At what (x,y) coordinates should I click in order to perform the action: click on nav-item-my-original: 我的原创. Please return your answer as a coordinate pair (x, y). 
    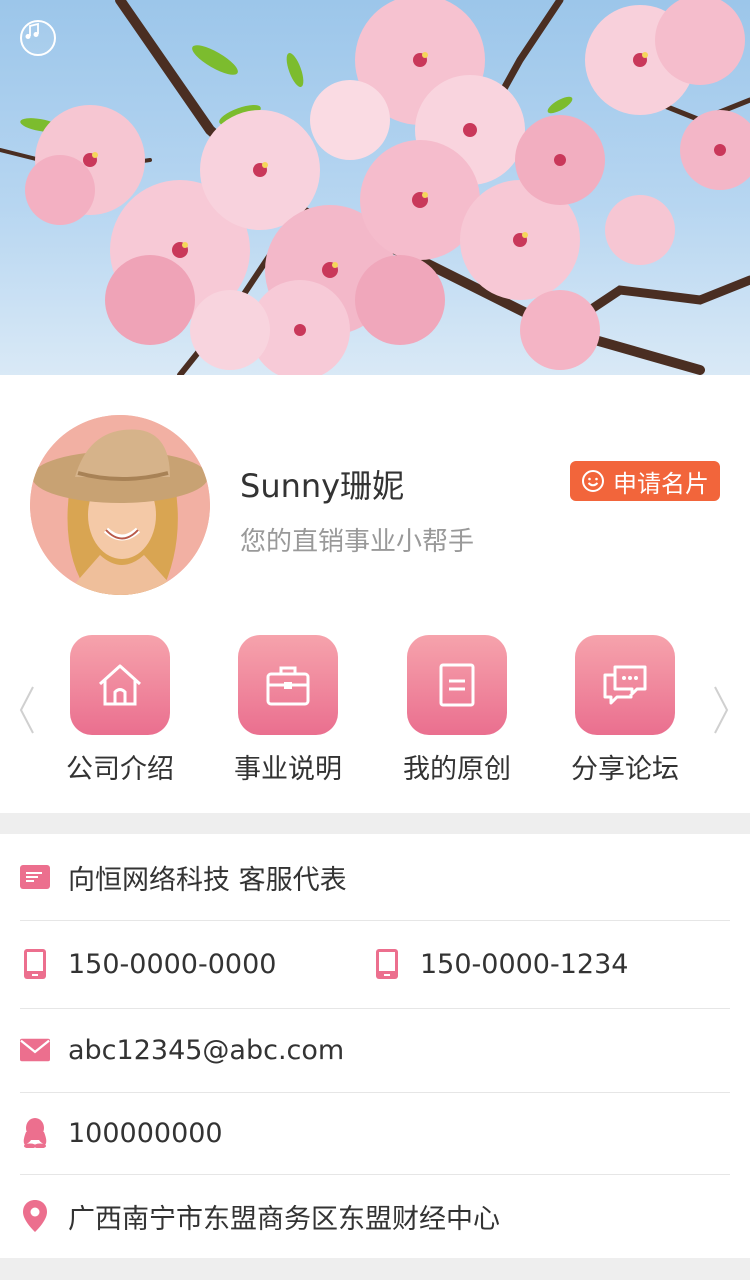
    Looking at the image, I should click on (457, 710).